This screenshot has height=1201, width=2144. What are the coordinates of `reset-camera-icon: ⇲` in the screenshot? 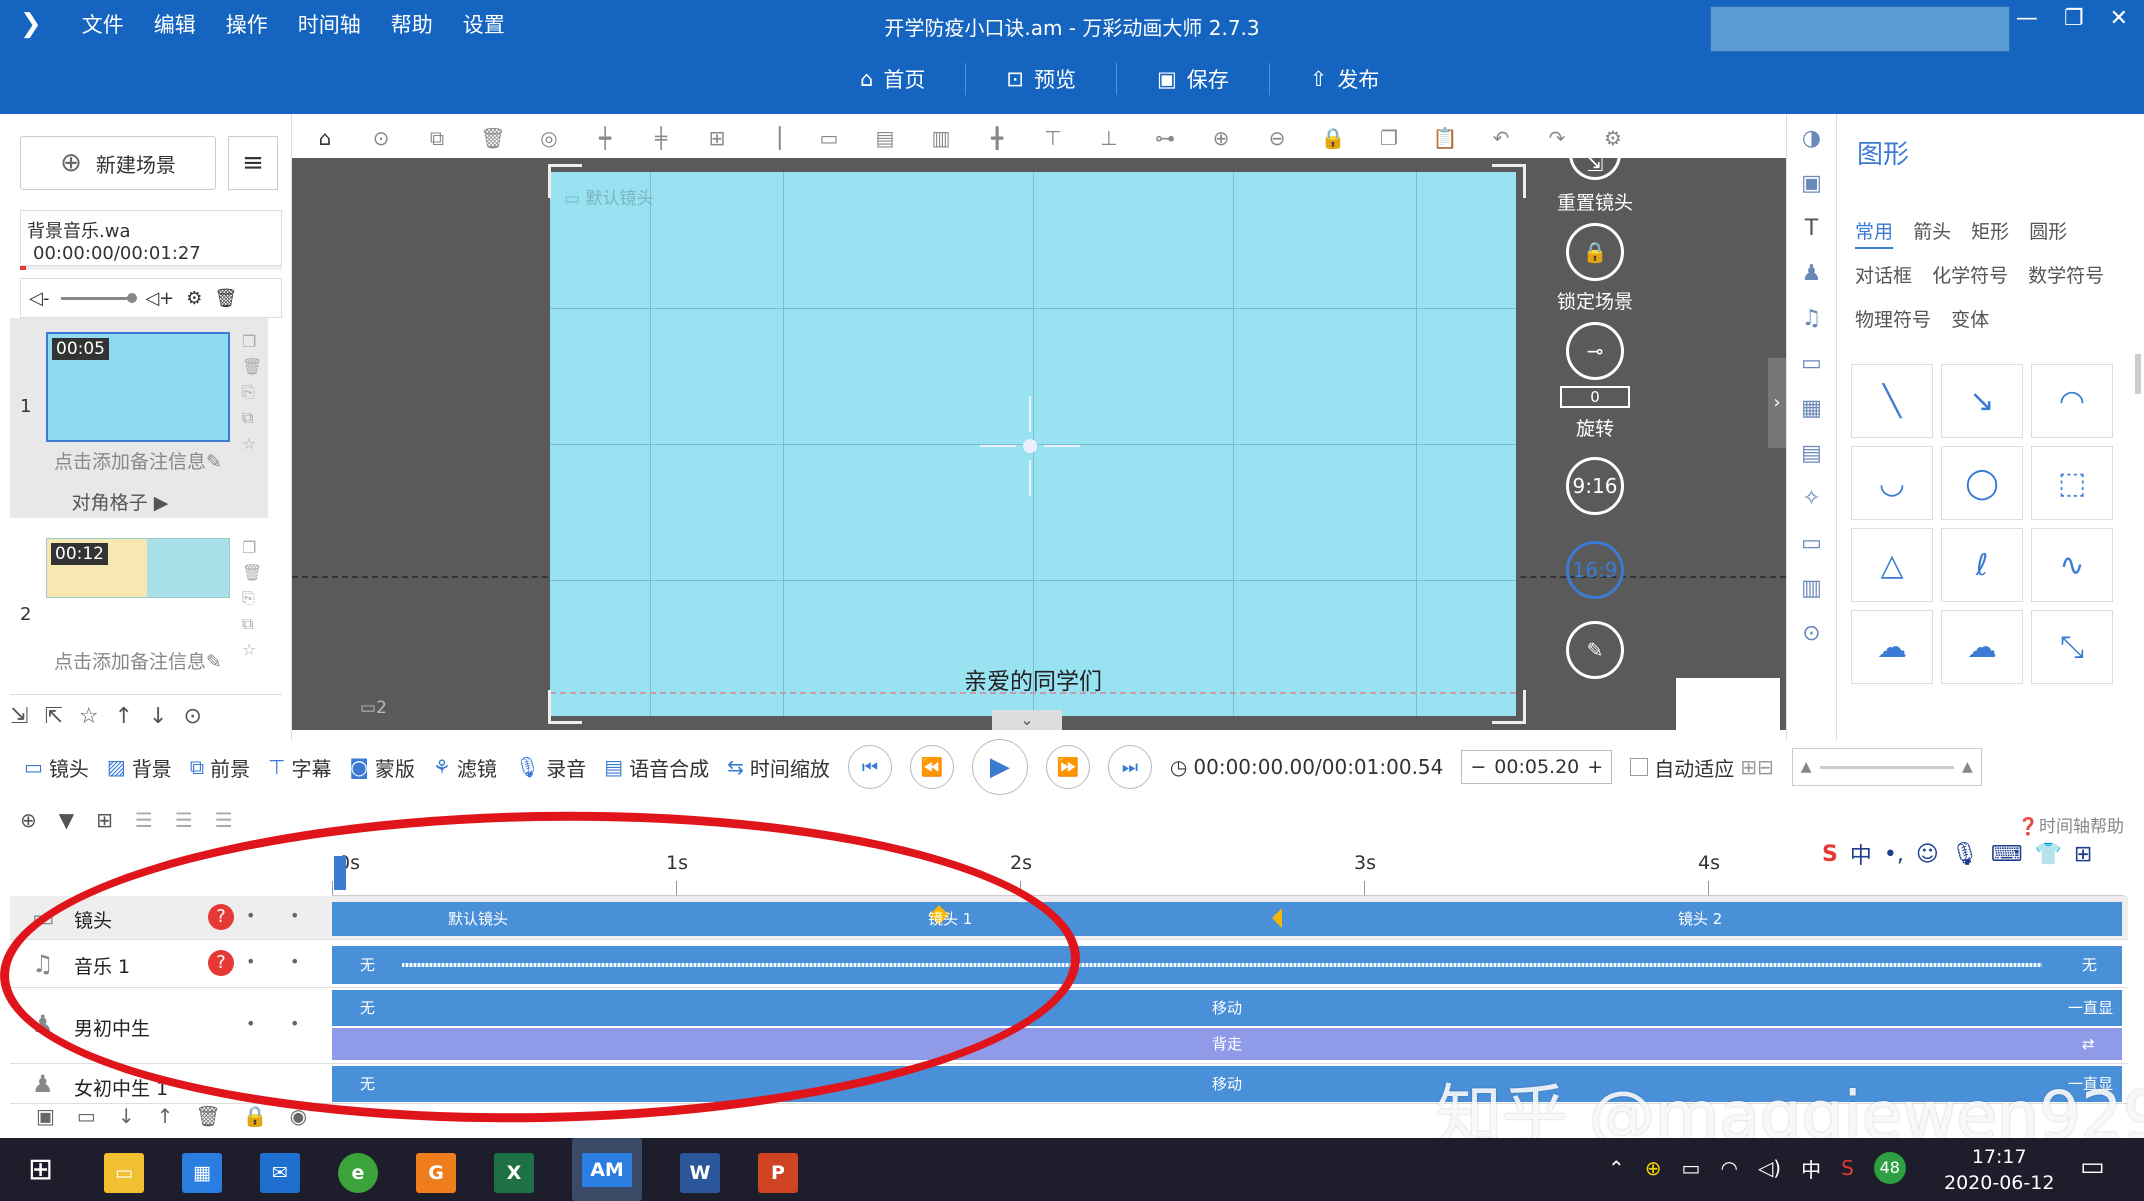 It's located at (1595, 165).